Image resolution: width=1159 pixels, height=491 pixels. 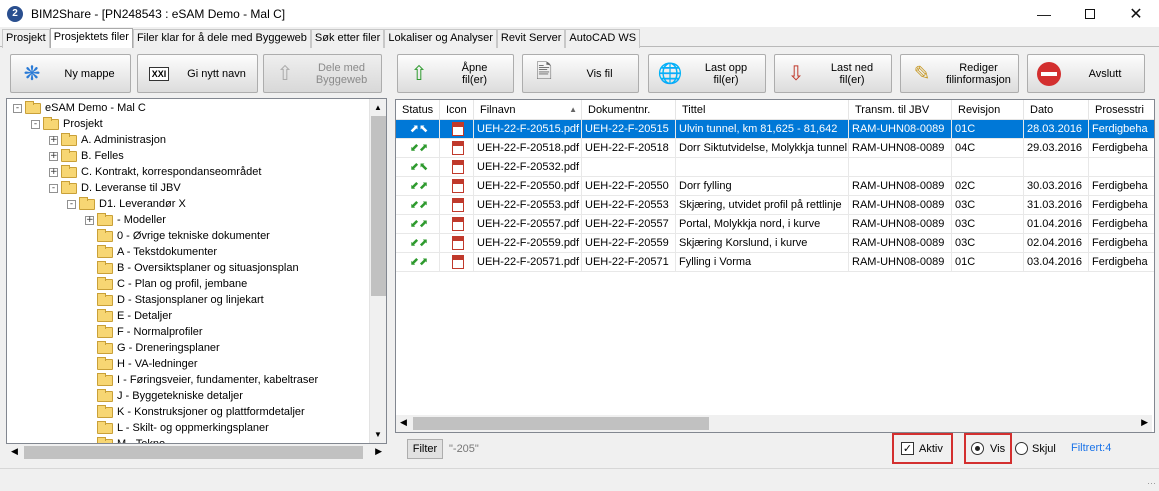 What do you see at coordinates (91, 38) in the screenshot?
I see `tab-prosjektets-filer: Prosjektets filer` at bounding box center [91, 38].